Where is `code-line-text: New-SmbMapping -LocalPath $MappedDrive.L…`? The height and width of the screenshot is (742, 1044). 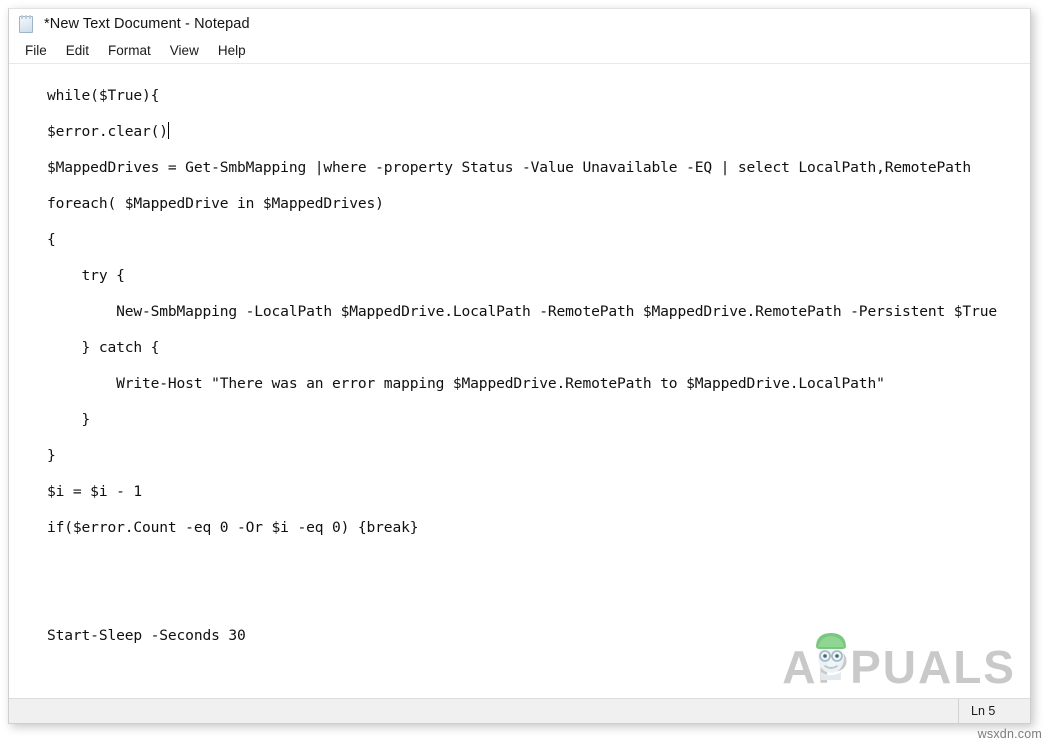 code-line-text: New-SmbMapping -LocalPath $MappedDrive.L… is located at coordinates (522, 311).